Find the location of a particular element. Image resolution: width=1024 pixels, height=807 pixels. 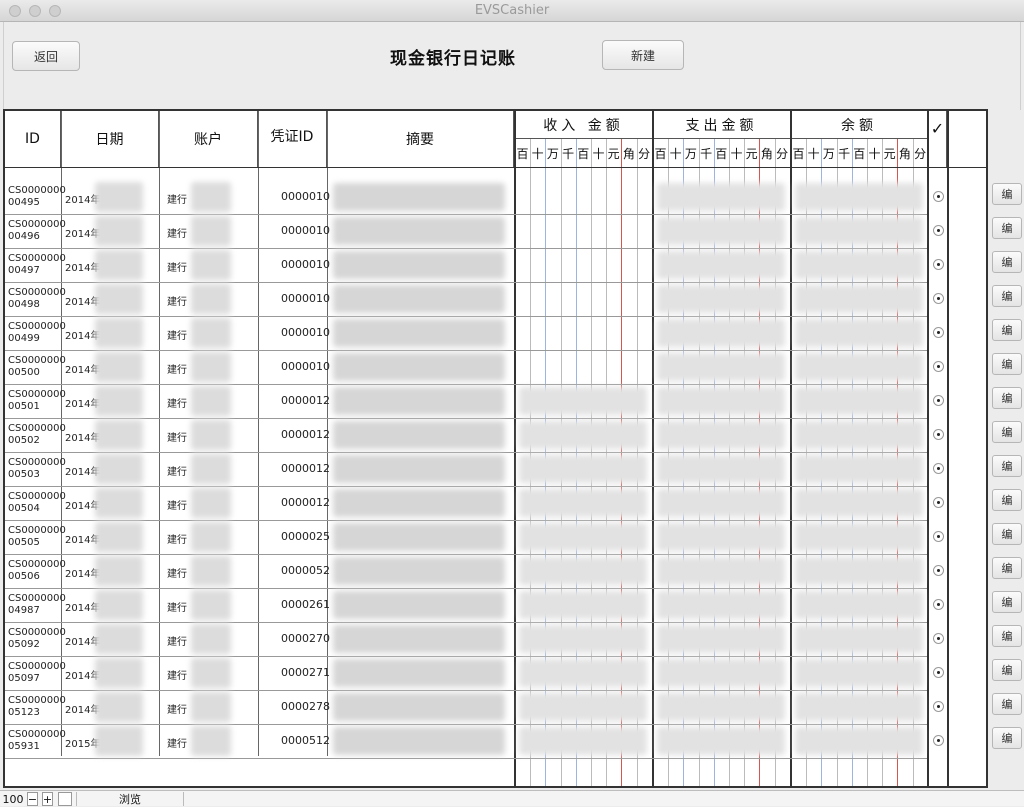

digit-header: 十 is located at coordinates (598, 153).